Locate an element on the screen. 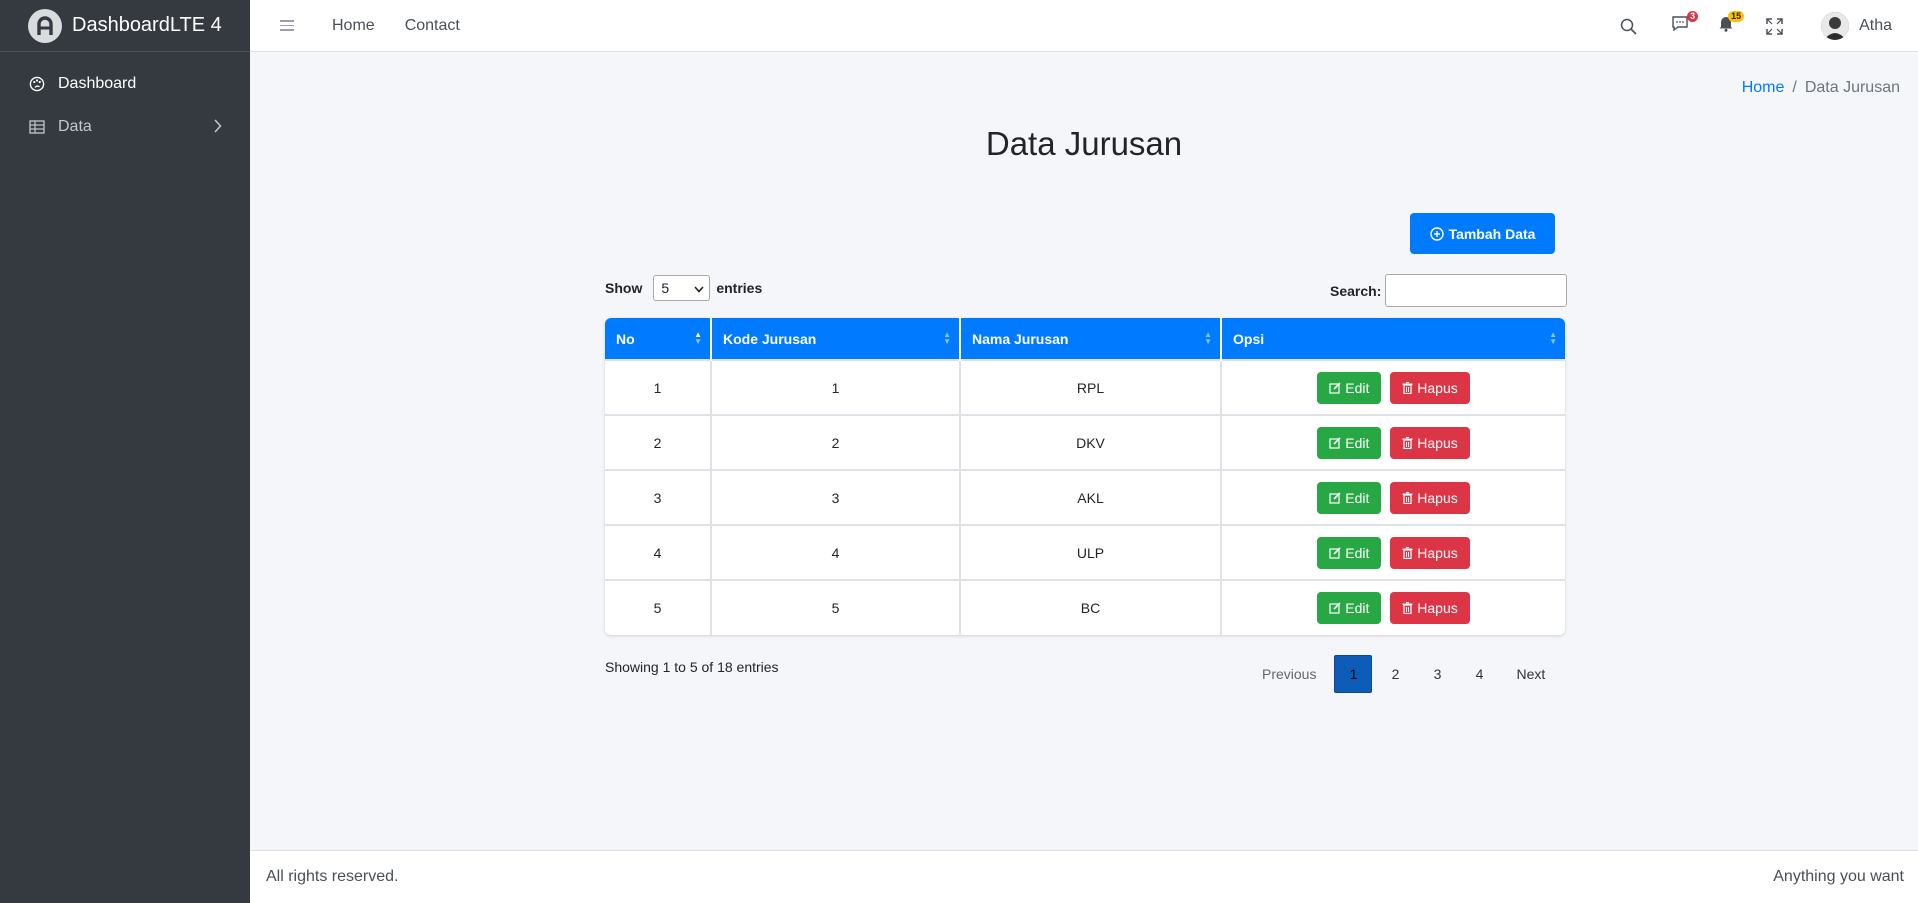 The image size is (1918, 903). pagination: Previous 1 2 3 4 Next is located at coordinates (1403, 674).